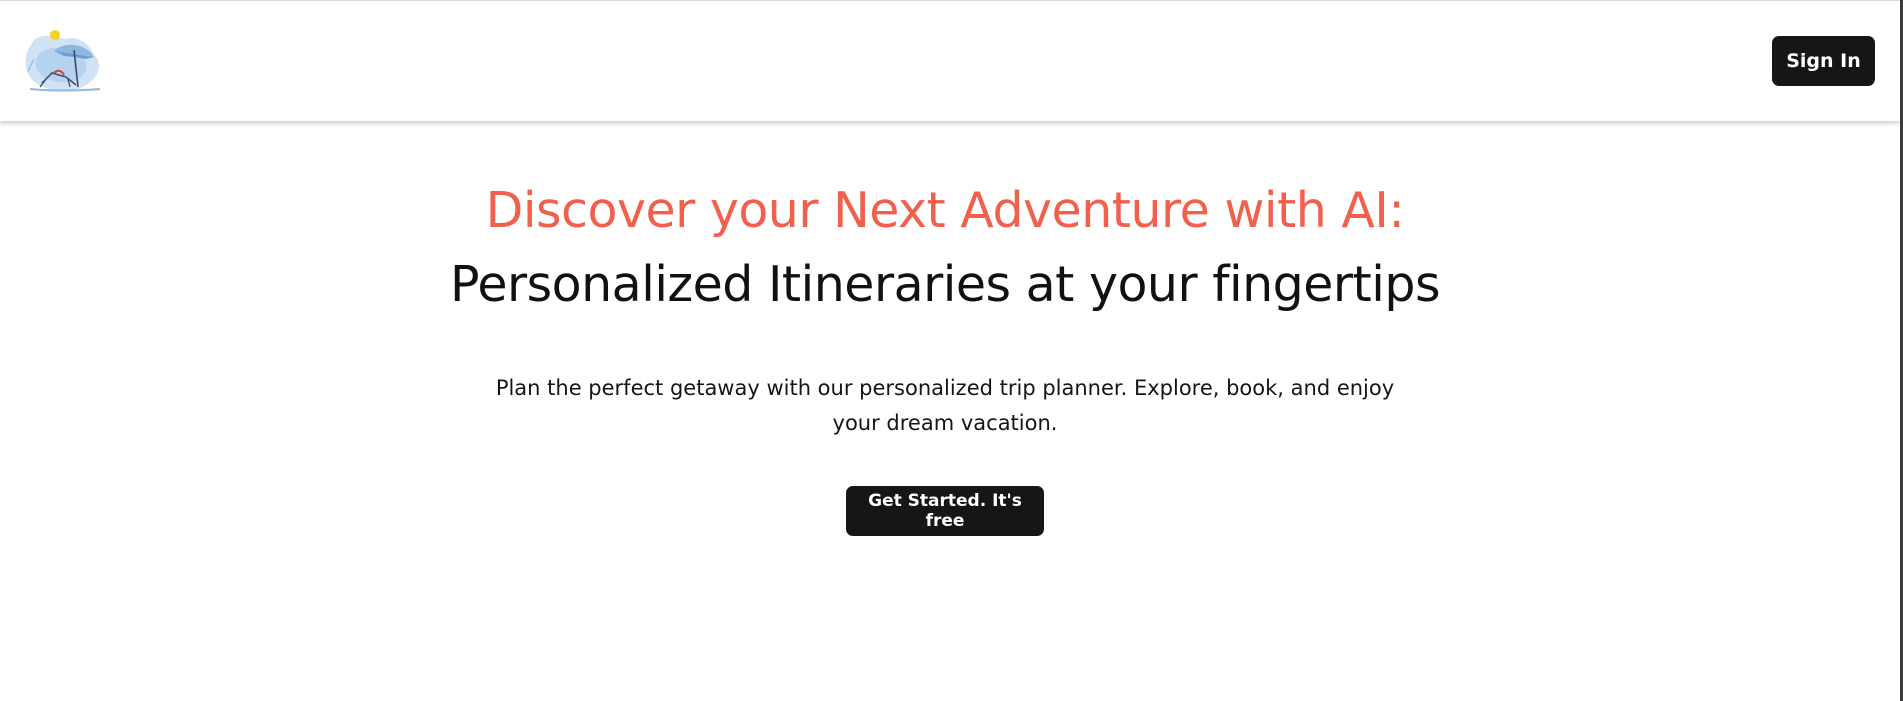 The width and height of the screenshot is (1903, 701). What do you see at coordinates (945, 511) in the screenshot?
I see `get-started-button: Get Started. It's free` at bounding box center [945, 511].